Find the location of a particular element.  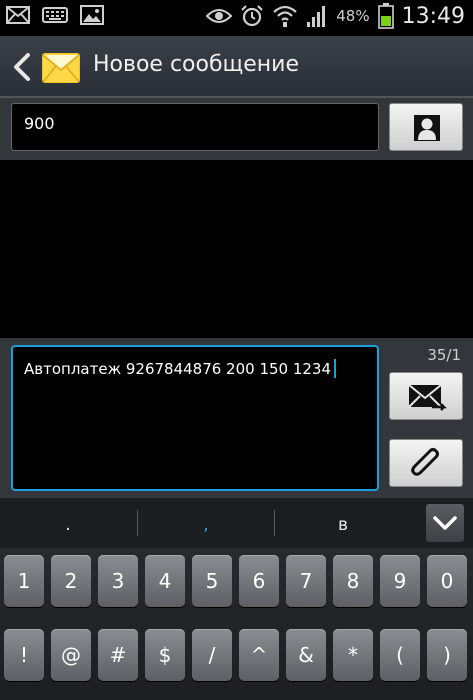

attach-button is located at coordinates (426, 463).